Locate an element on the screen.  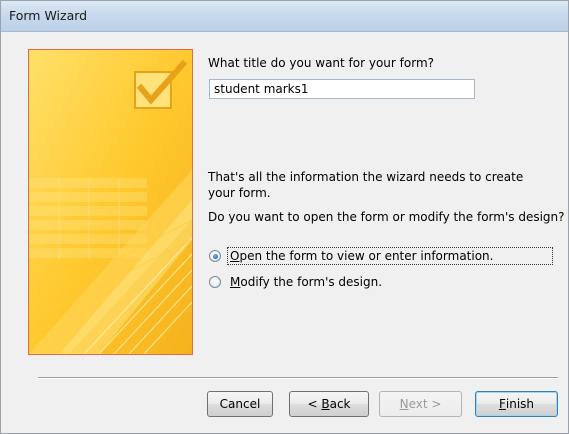
modify-design-option: Modify the form's design. is located at coordinates (296, 282).